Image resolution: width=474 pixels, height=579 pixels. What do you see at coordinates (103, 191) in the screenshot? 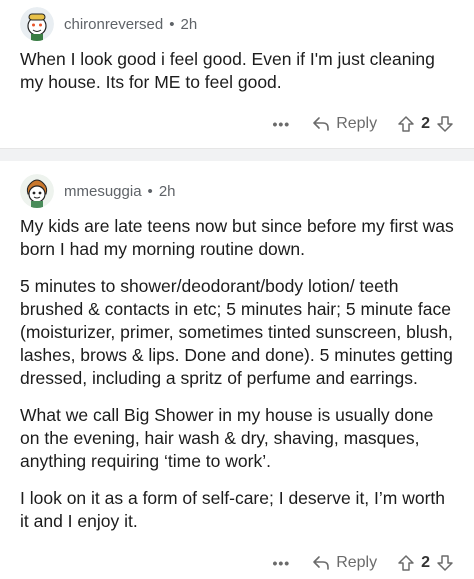
I see `username: mmesuggia` at bounding box center [103, 191].